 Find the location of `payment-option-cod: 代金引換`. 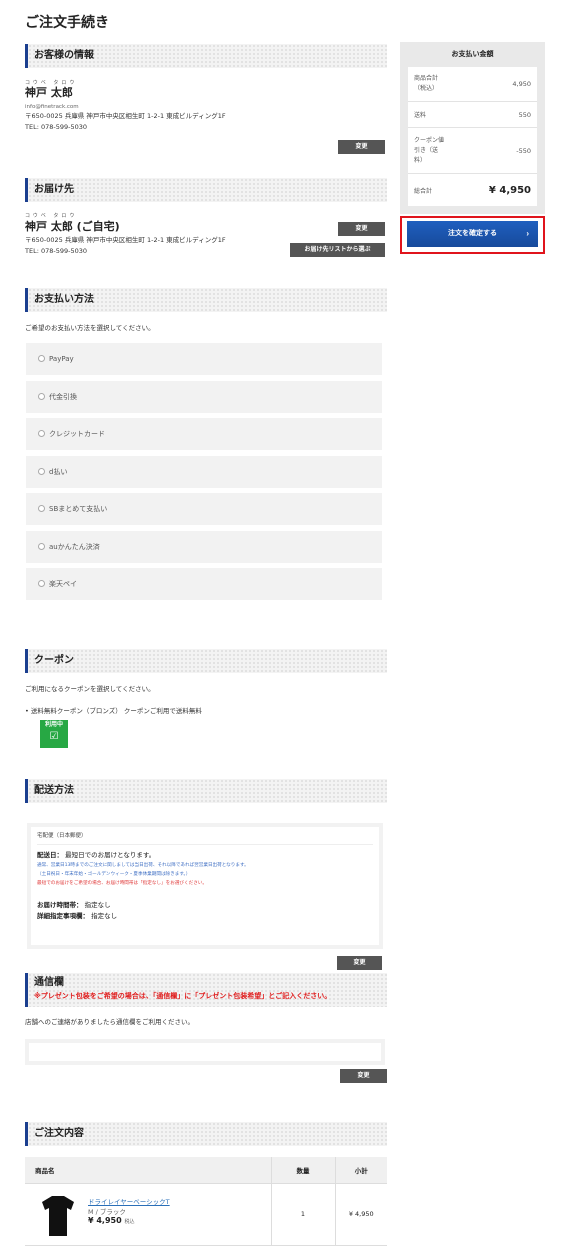

payment-option-cod: 代金引換 is located at coordinates (204, 397).